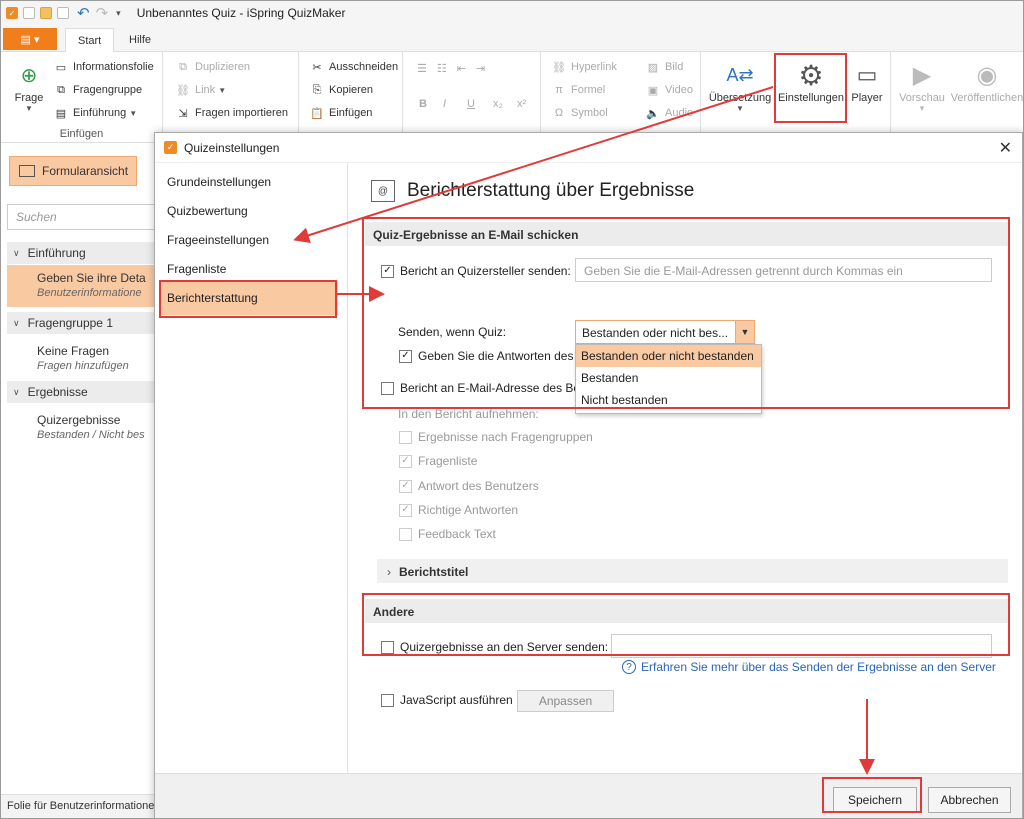 The image size is (1024, 819). Describe the element at coordinates (29, 86) in the screenshot. I see `frage-button: ⊕ Frage ▼` at that location.